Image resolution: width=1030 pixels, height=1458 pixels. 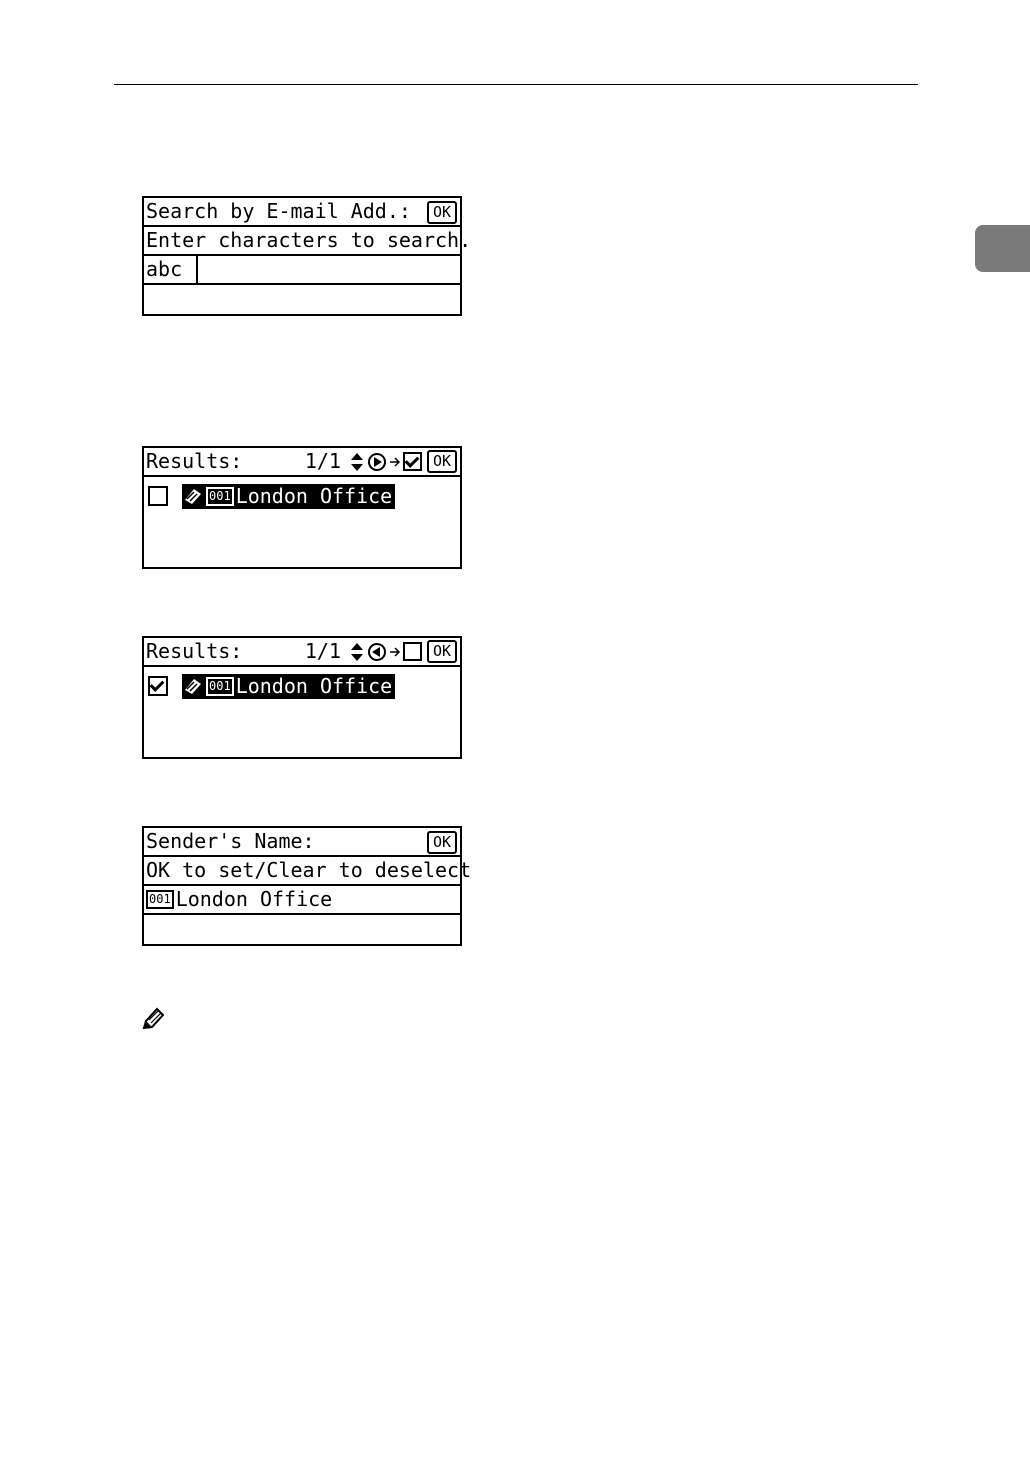 What do you see at coordinates (376, 651) in the screenshot?
I see `left-circle-icon` at bounding box center [376, 651].